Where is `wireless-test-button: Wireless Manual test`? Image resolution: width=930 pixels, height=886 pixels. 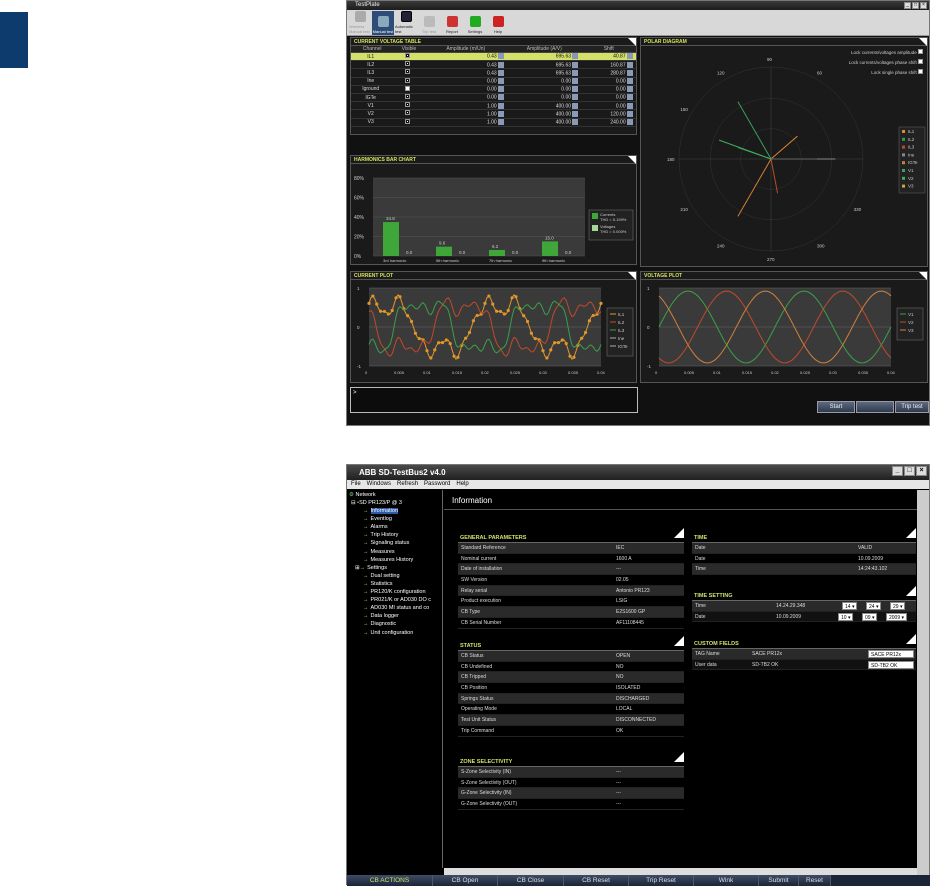 wireless-test-button: Wireless Manual test is located at coordinates (360, 23).